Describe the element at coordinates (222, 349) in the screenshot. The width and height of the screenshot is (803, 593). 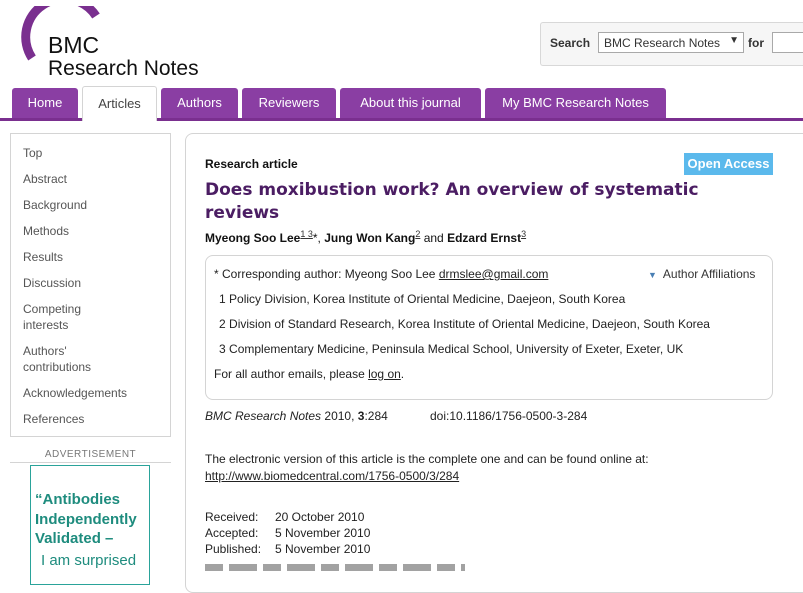
I see `affiliation-number: 3` at that location.